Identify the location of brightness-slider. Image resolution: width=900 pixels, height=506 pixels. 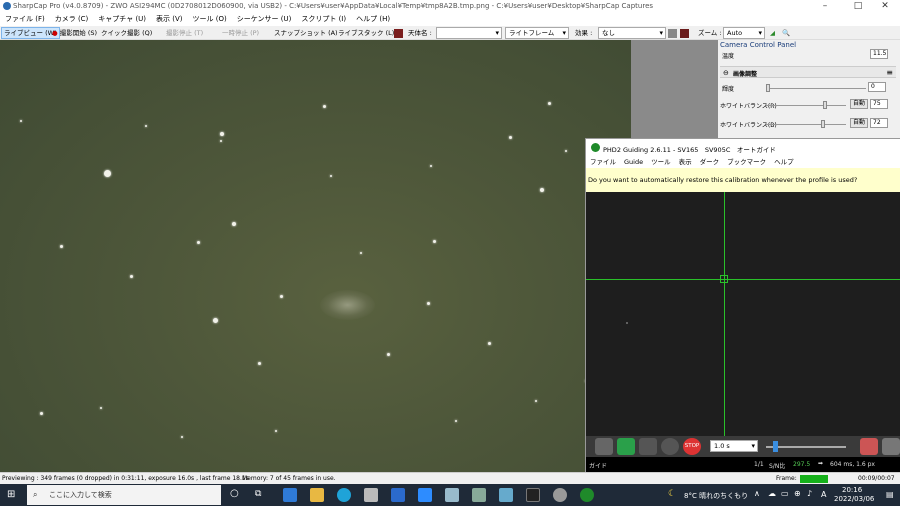
(816, 88).